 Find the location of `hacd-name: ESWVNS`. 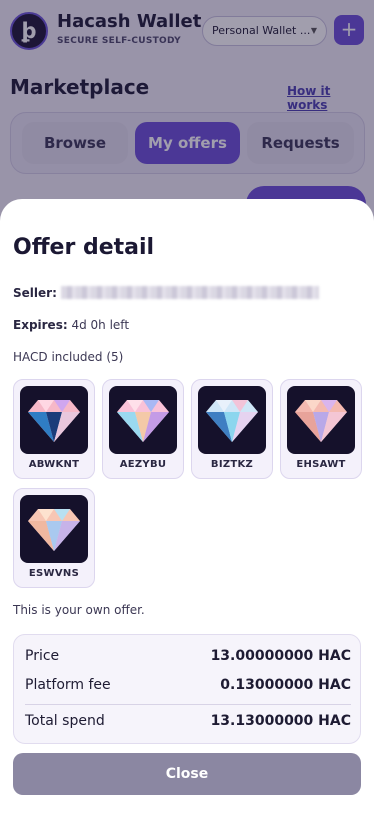

hacd-name: ESWVNS is located at coordinates (54, 573).